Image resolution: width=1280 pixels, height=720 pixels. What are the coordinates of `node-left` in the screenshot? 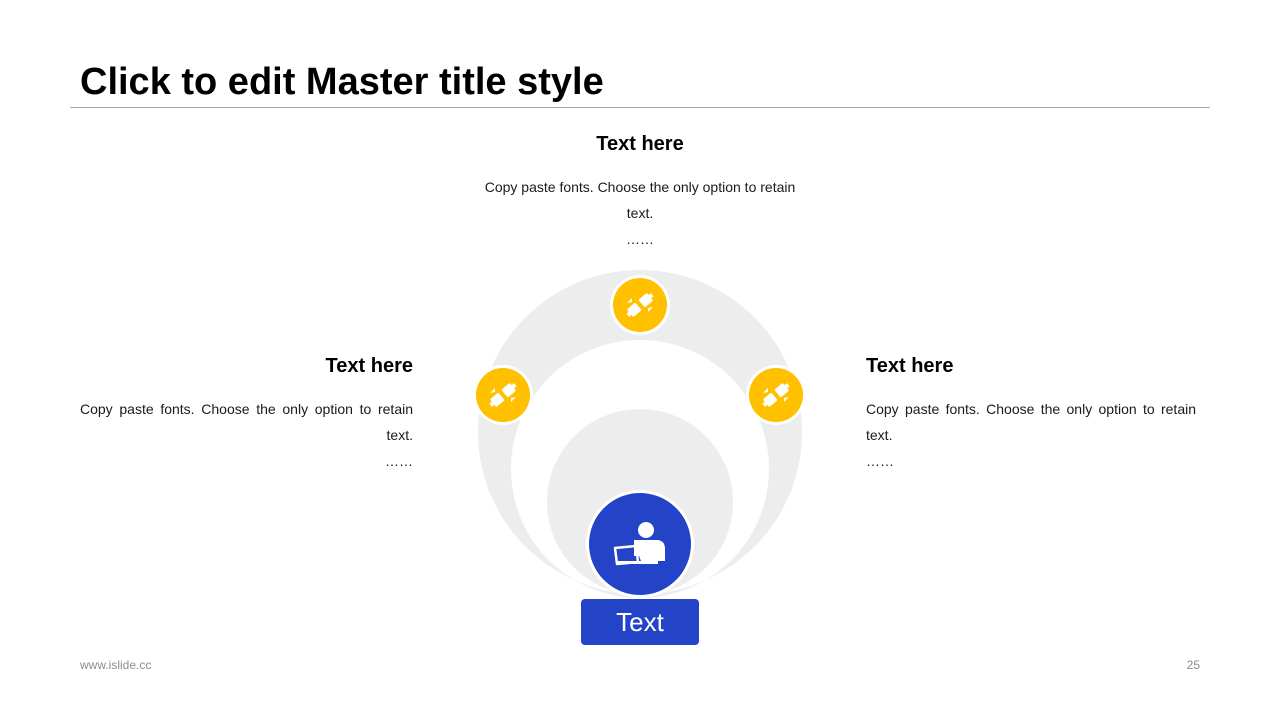 It's located at (503, 395).